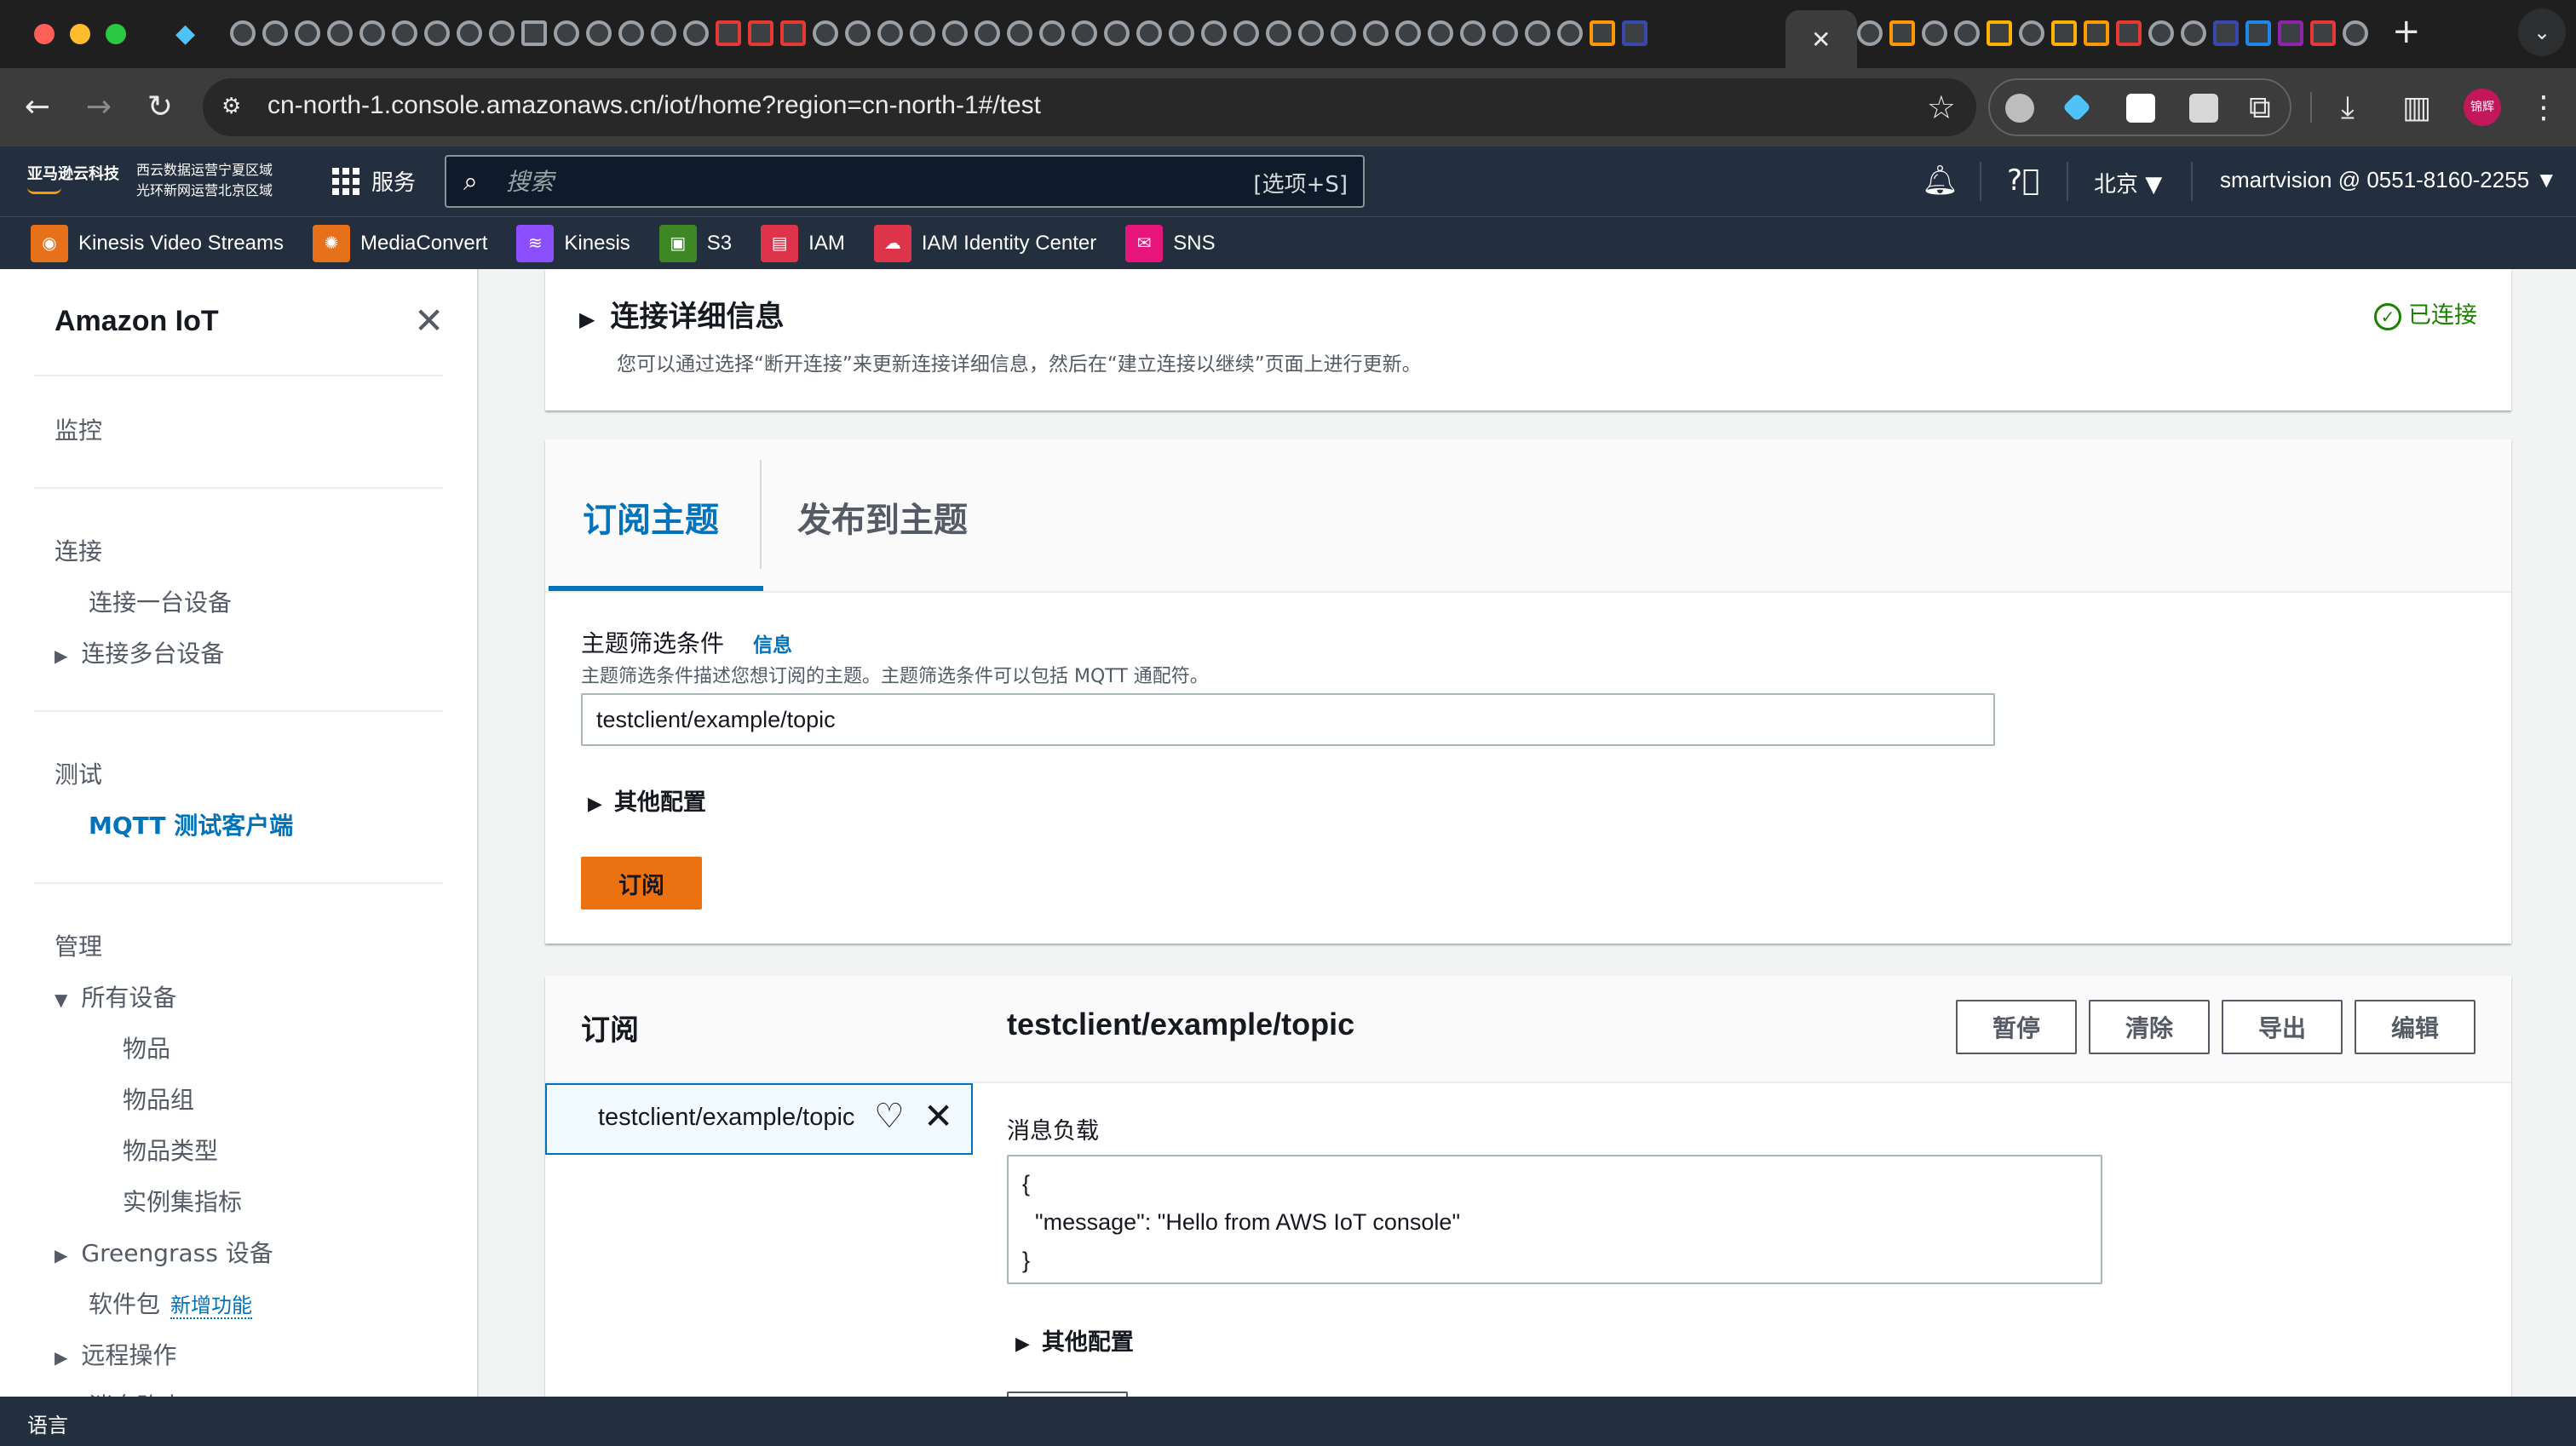 The width and height of the screenshot is (2576, 1446). What do you see at coordinates (98, 107) in the screenshot?
I see `forward-arrow-icon: →` at bounding box center [98, 107].